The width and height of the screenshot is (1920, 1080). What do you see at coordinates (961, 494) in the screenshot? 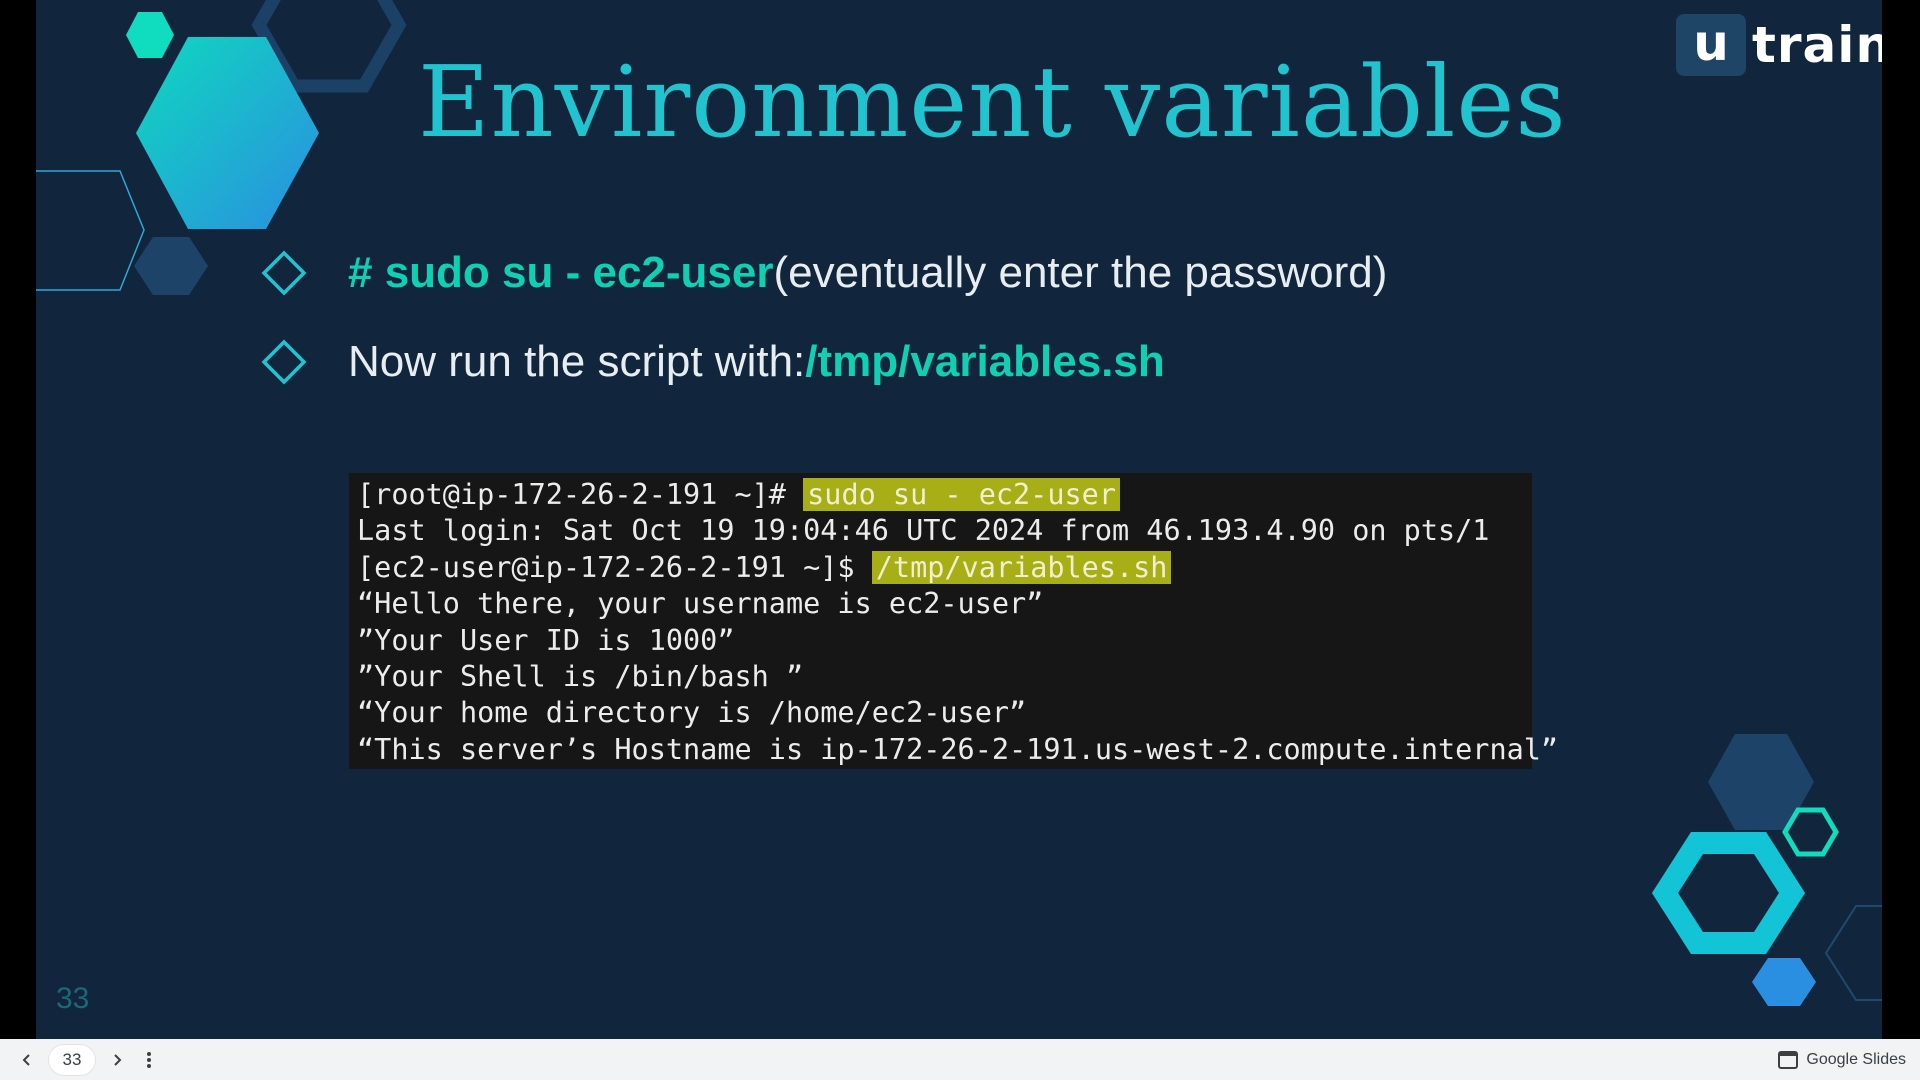
I see `highlighted-command: sudo su - ec2-user` at bounding box center [961, 494].